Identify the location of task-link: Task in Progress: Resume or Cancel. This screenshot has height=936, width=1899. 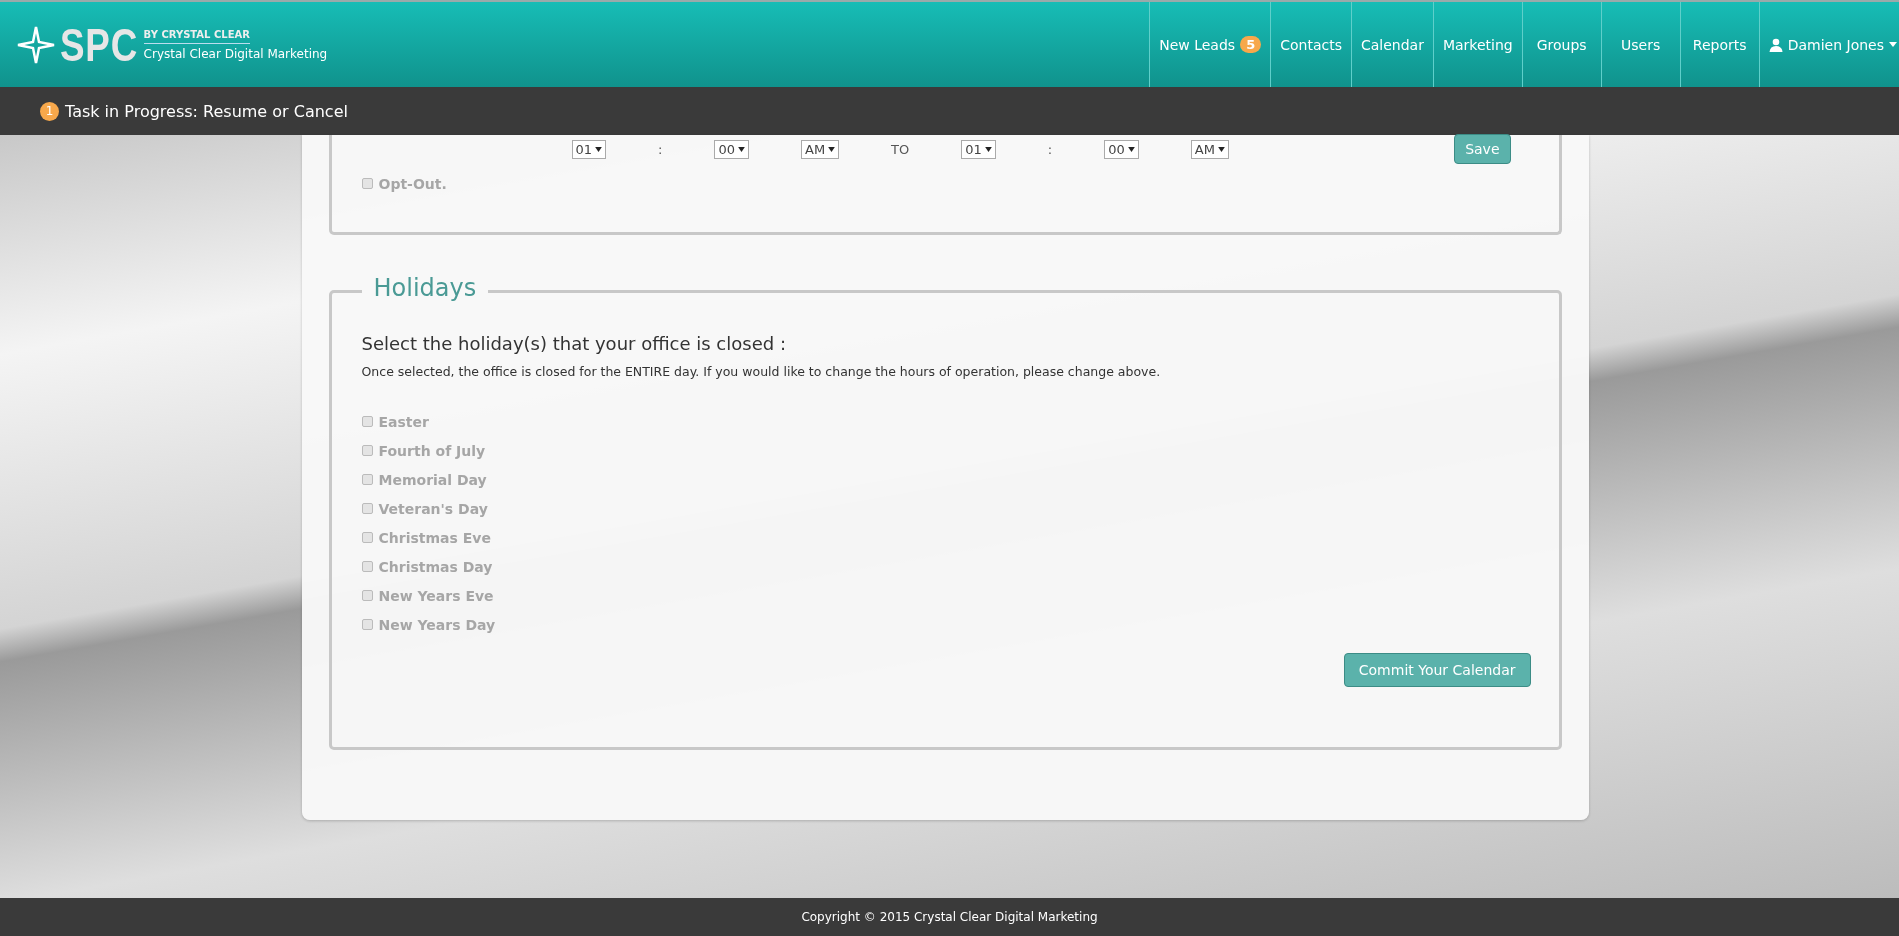
(206, 111).